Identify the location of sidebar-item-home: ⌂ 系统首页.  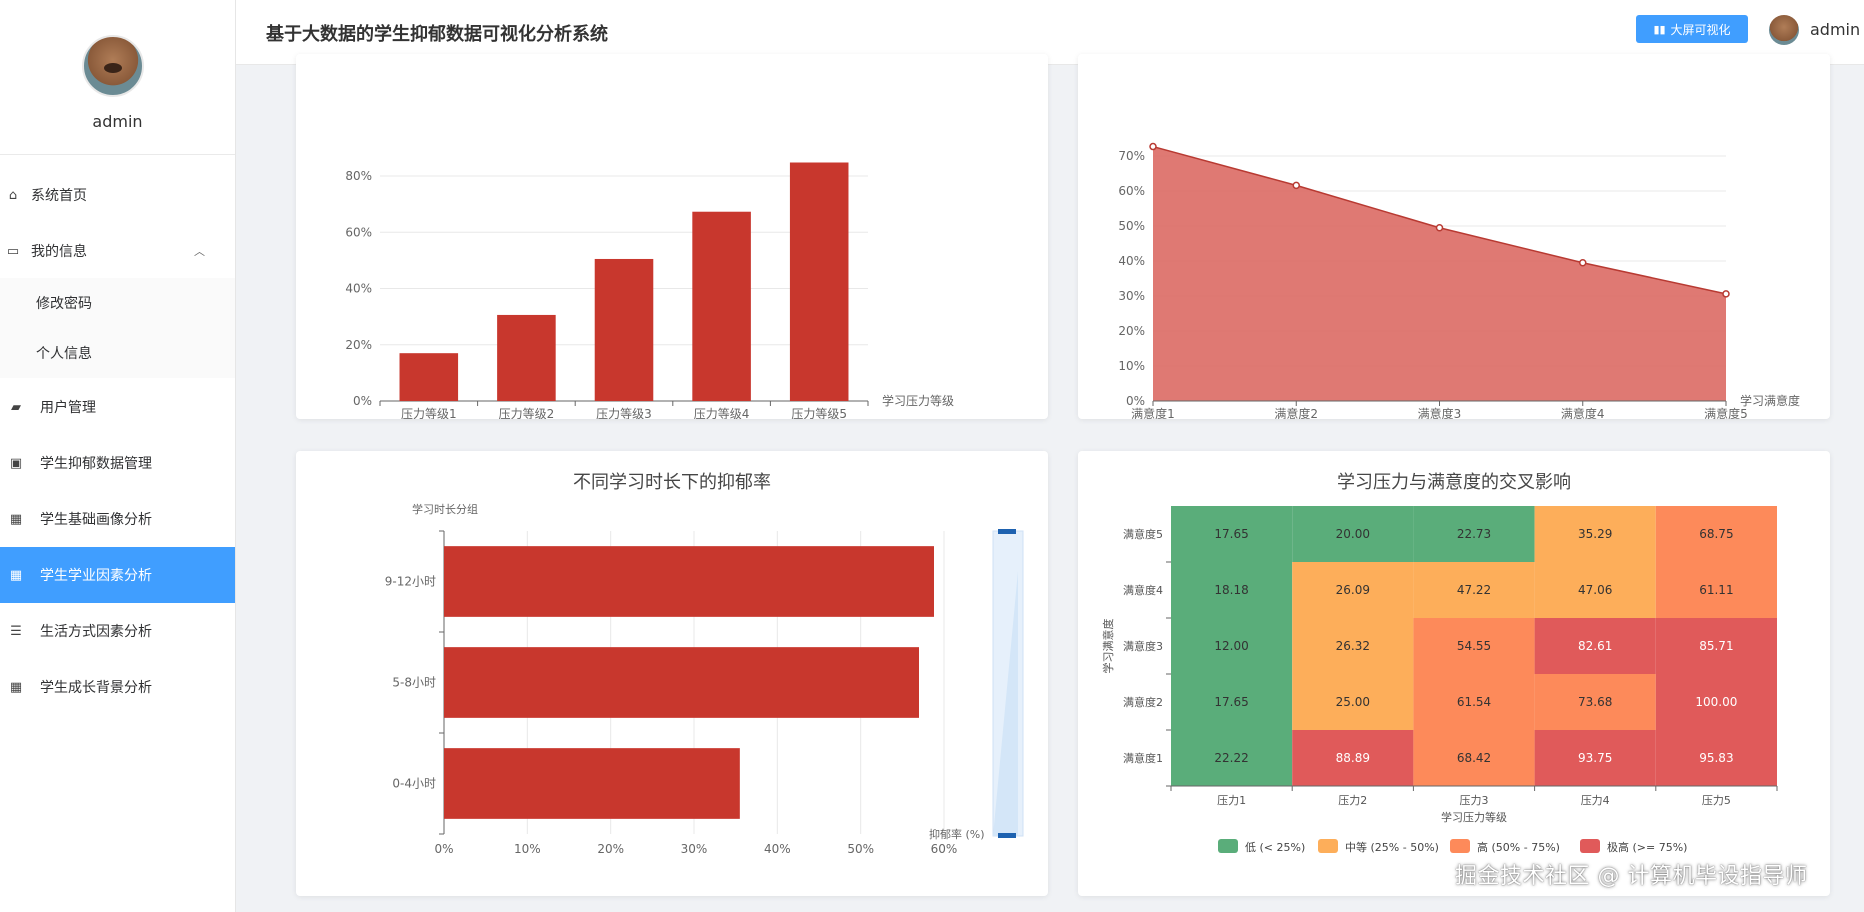
(117, 195).